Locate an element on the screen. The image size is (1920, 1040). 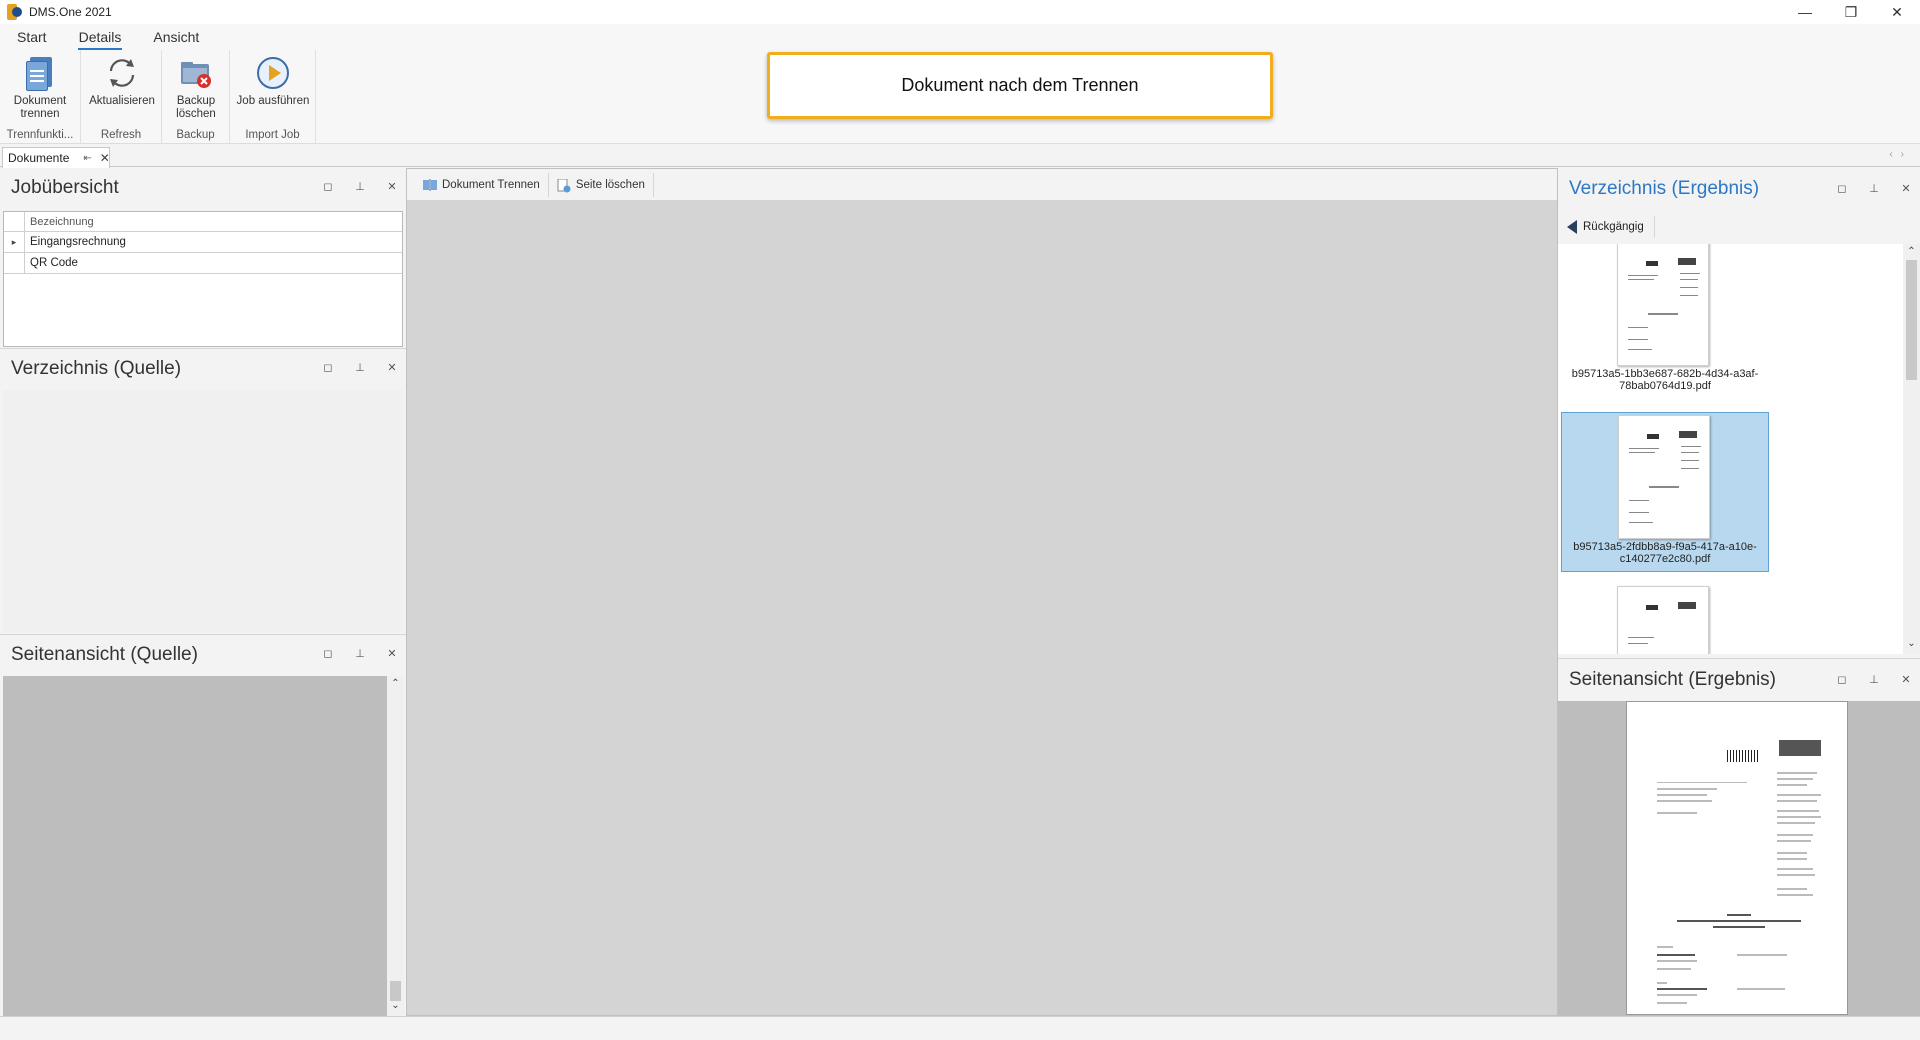
document-tab-strip: Dokumente ⇤ ✕ ‹› is located at coordinates (960, 156).